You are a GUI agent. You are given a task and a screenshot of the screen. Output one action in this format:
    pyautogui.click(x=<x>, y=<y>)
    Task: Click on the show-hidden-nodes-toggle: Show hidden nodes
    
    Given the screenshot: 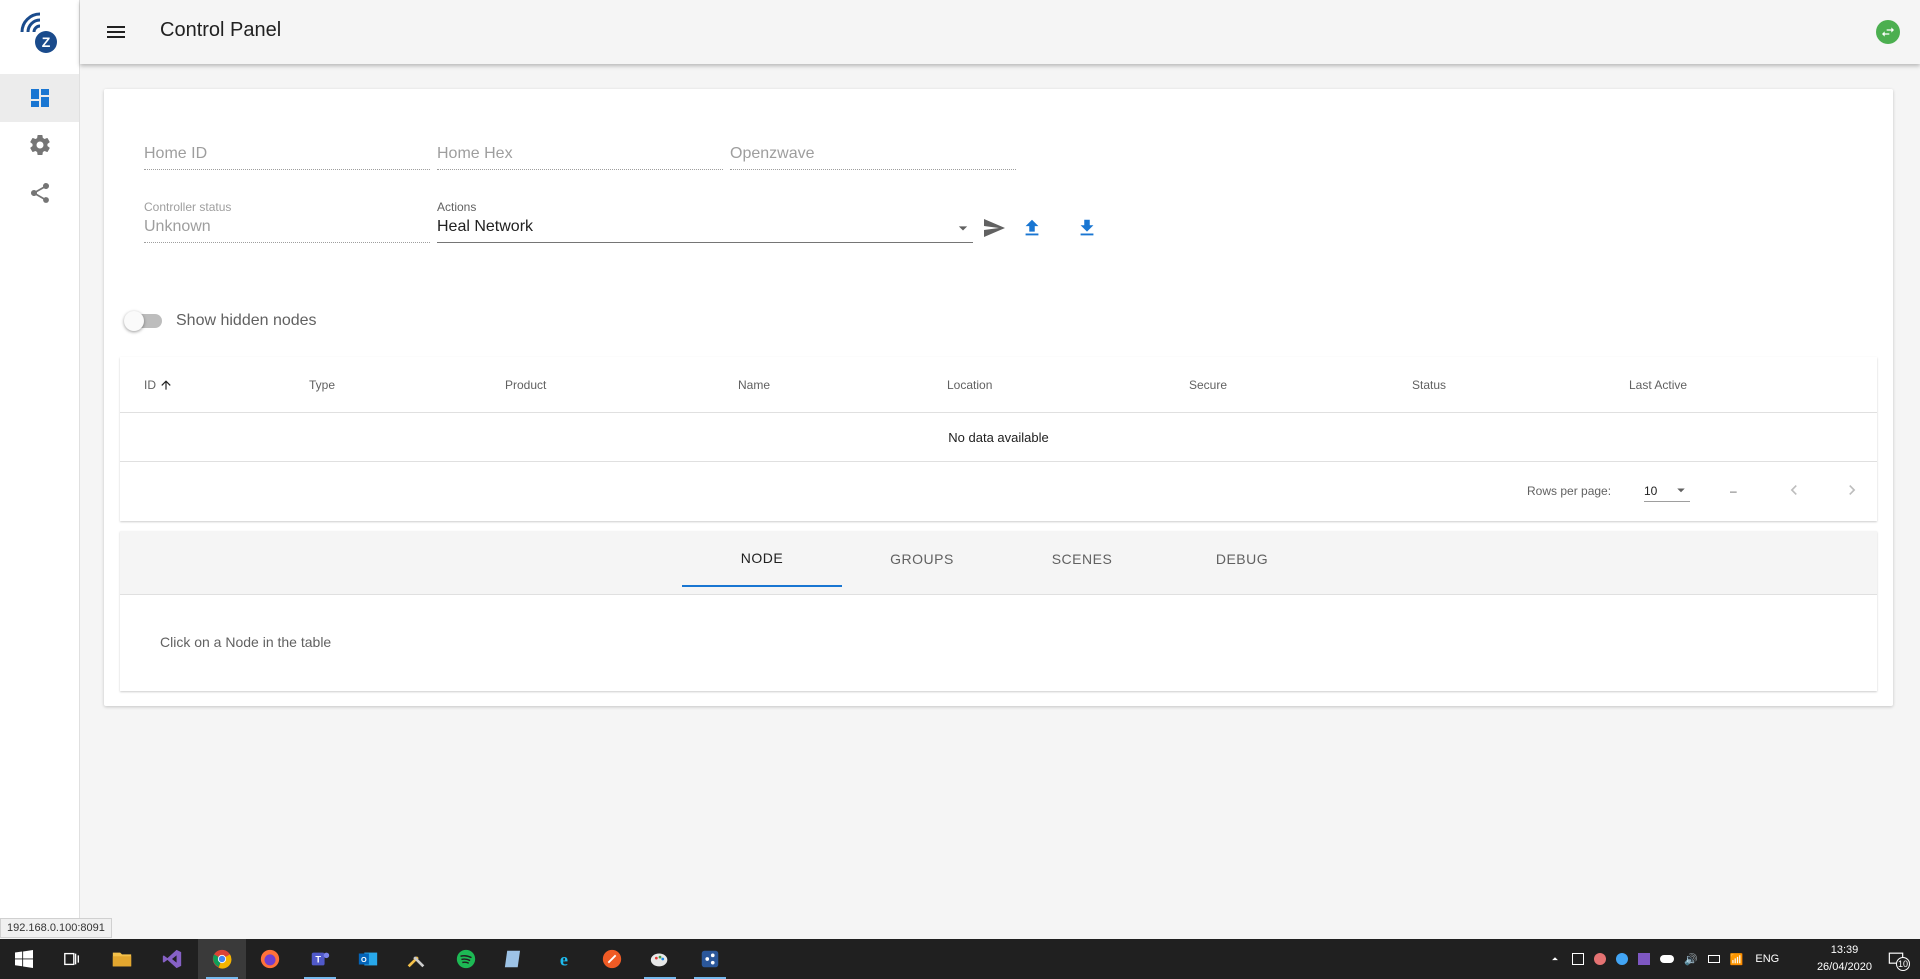 What is the action you would take?
    pyautogui.click(x=220, y=321)
    